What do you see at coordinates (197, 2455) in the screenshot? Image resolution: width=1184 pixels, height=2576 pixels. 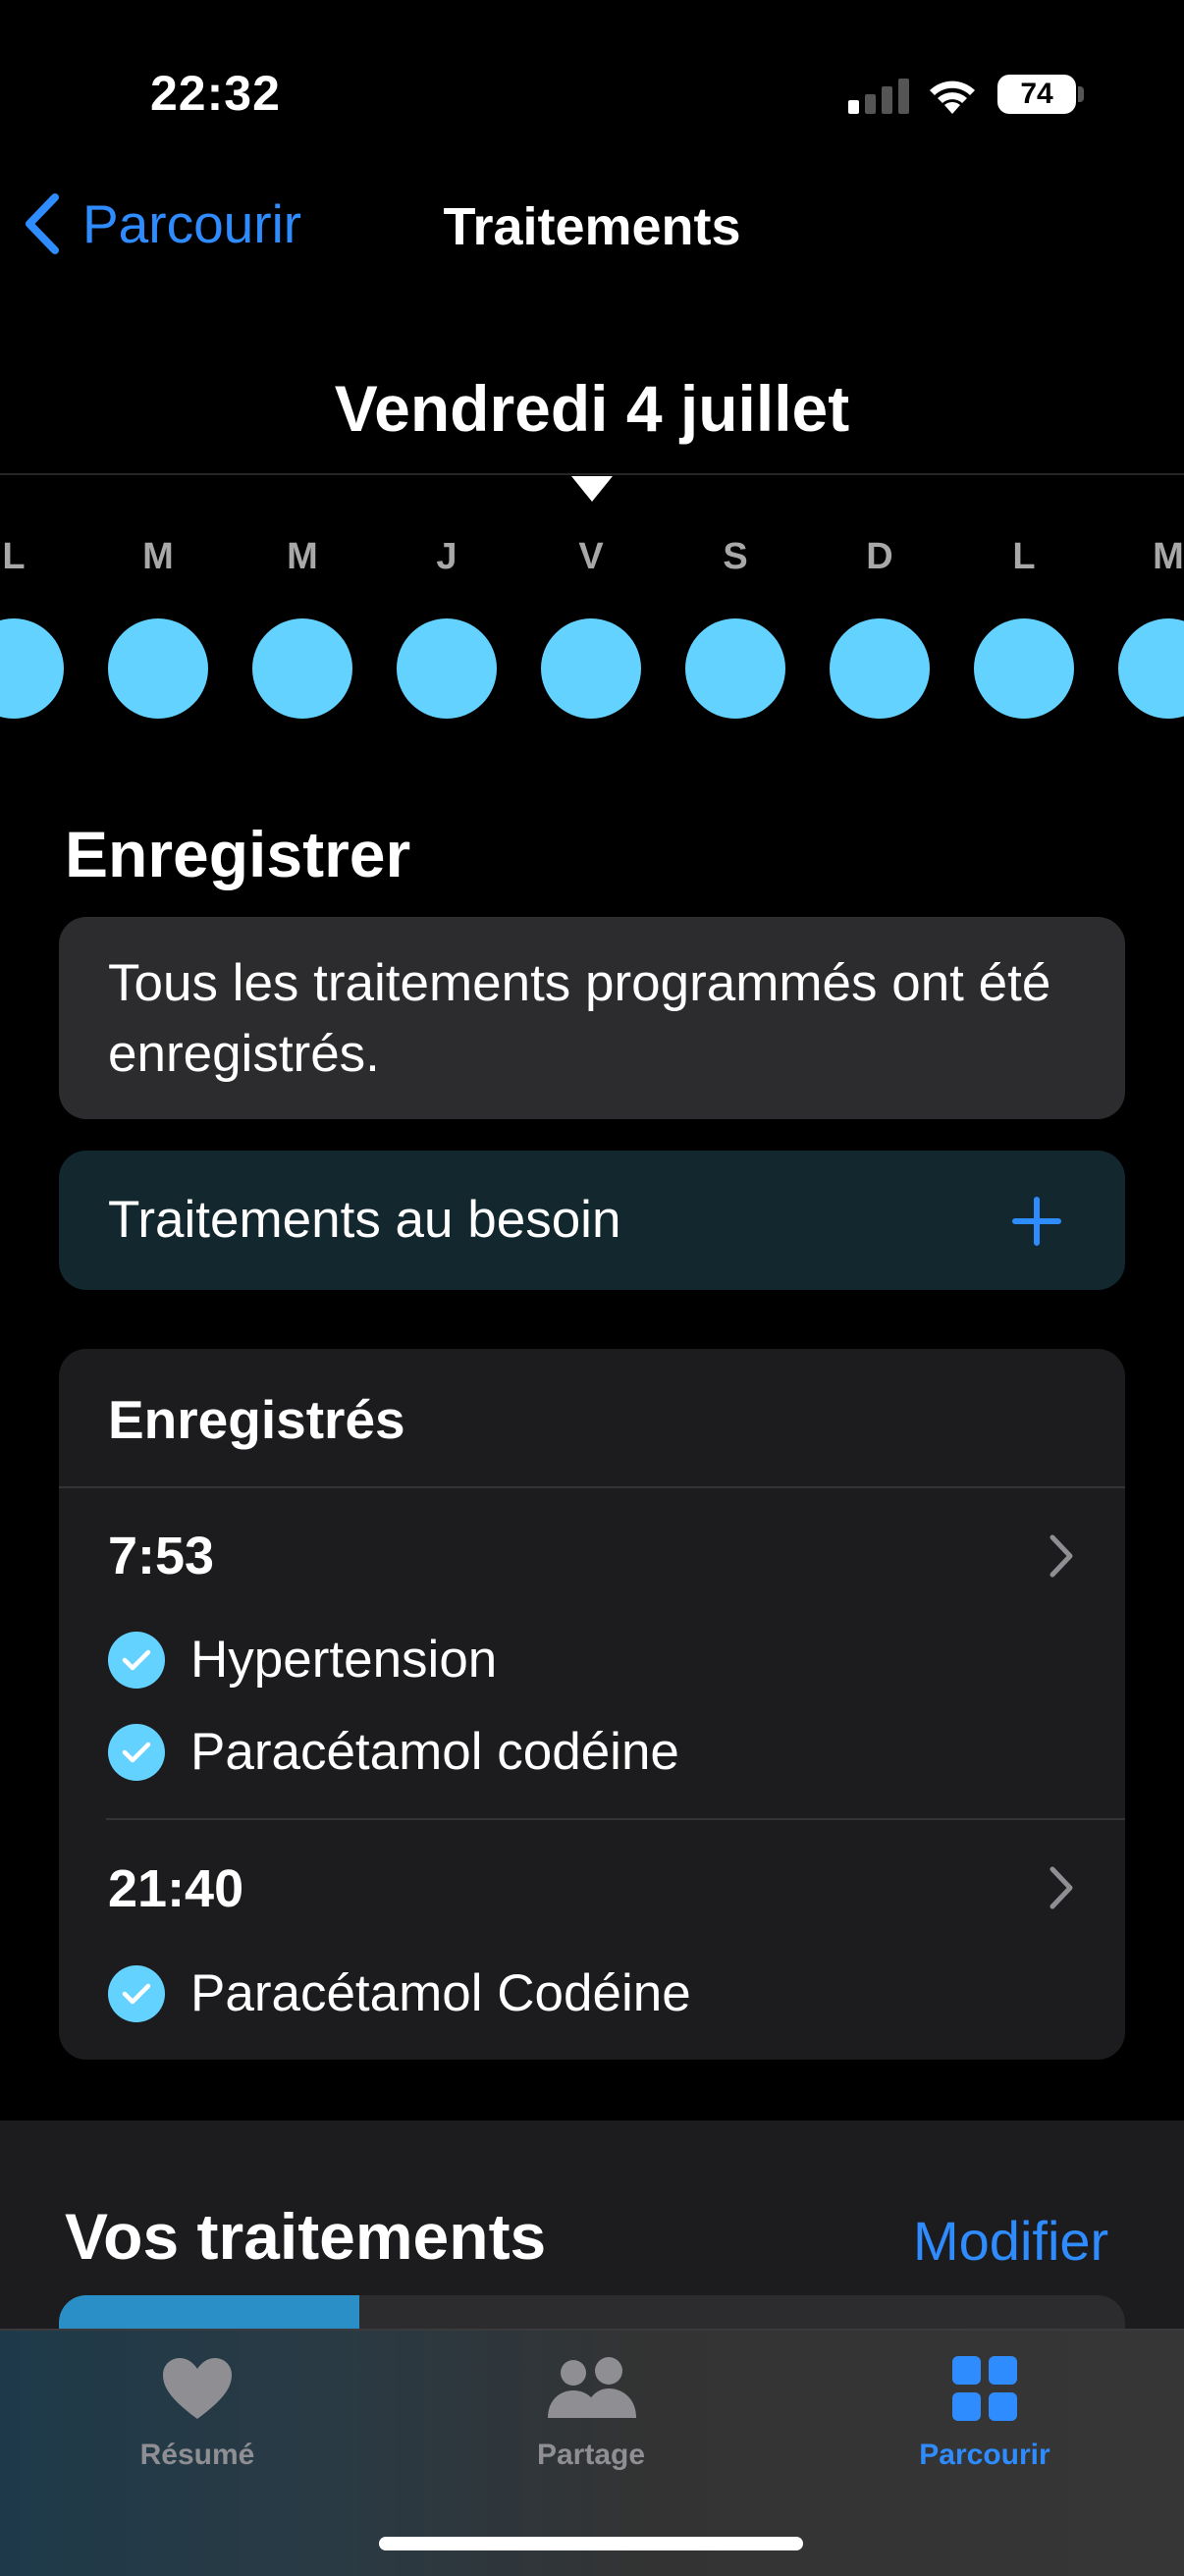 I see `tab-label: Résumé` at bounding box center [197, 2455].